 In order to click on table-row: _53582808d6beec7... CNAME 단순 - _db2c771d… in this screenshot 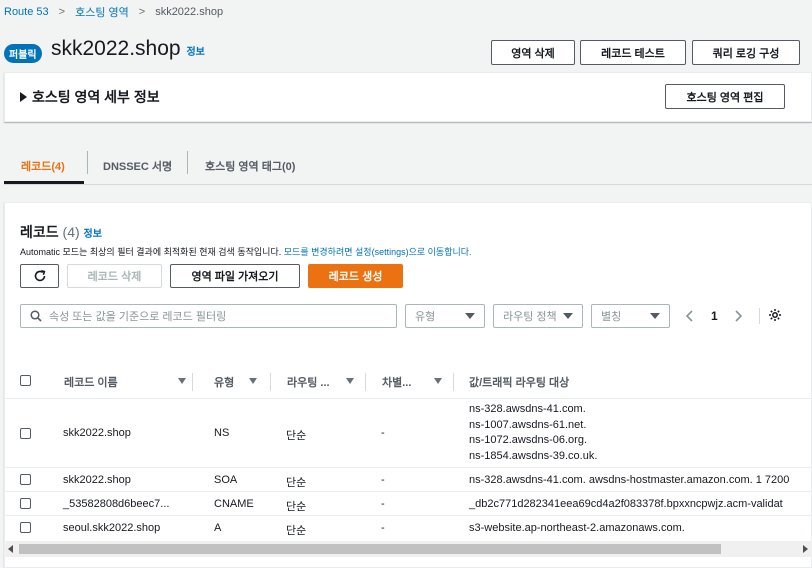, I will do `click(408, 504)`.